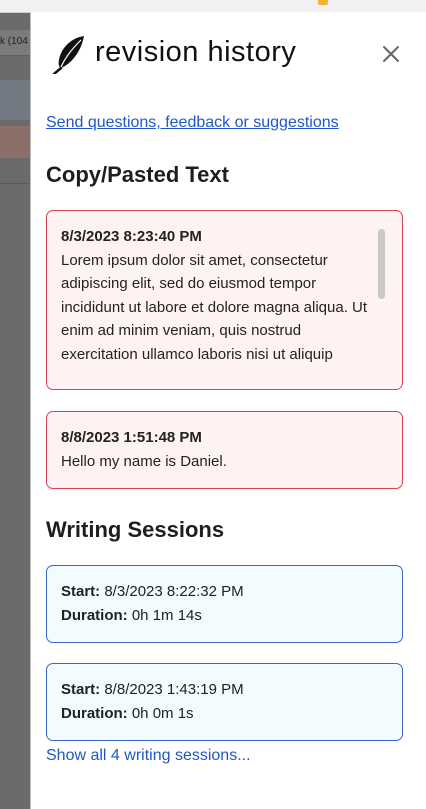 This screenshot has height=809, width=426. I want to click on background-divider, so click(15, 183).